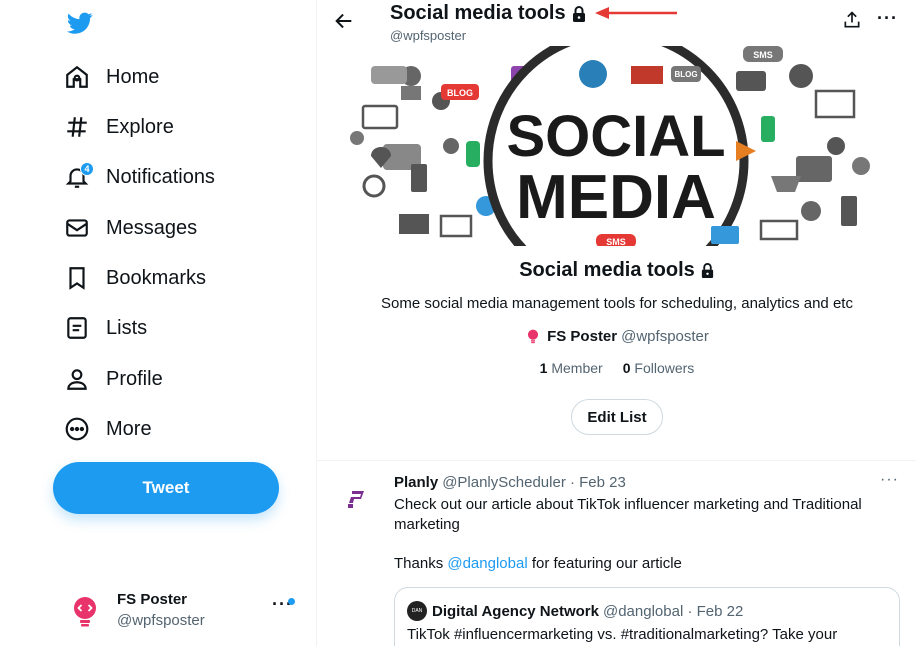  Describe the element at coordinates (87, 169) in the screenshot. I see `notification-badge: 4` at that location.